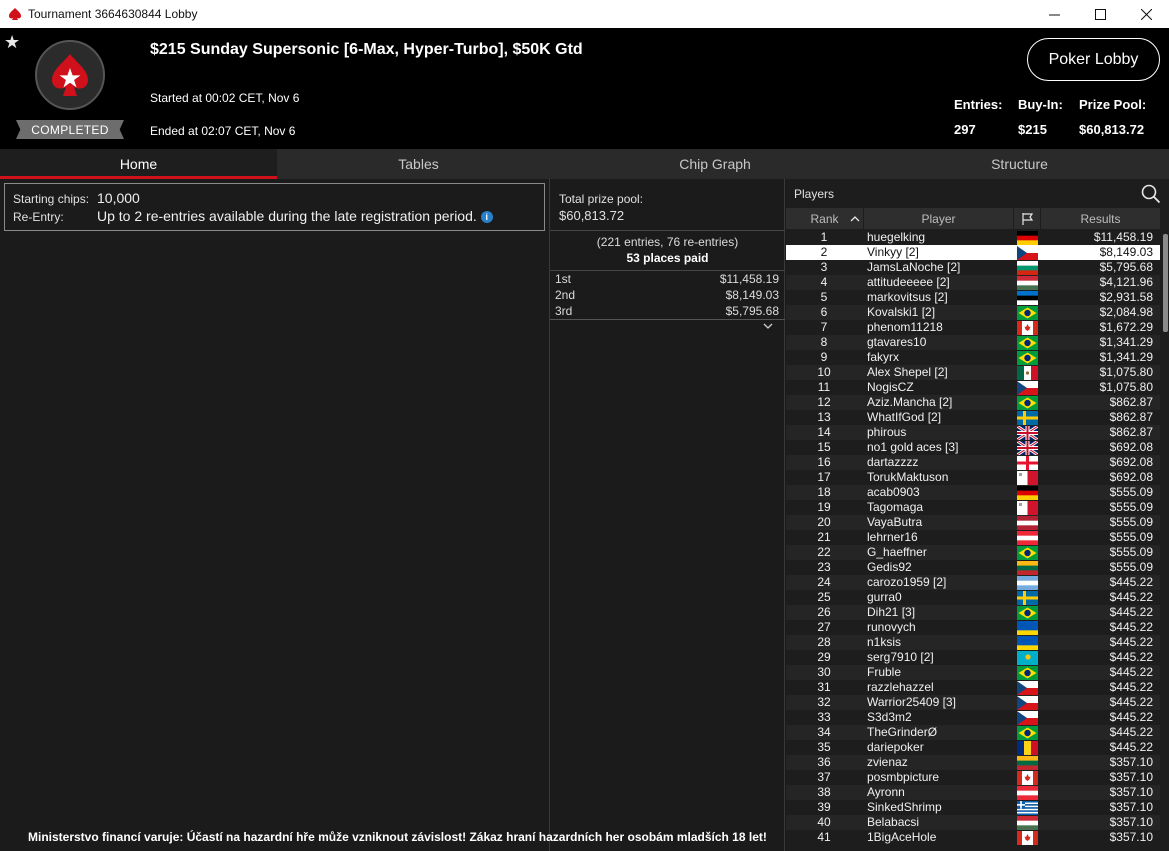 The height and width of the screenshot is (851, 1169). Describe the element at coordinates (824, 477) in the screenshot. I see `player-rank: 17` at that location.